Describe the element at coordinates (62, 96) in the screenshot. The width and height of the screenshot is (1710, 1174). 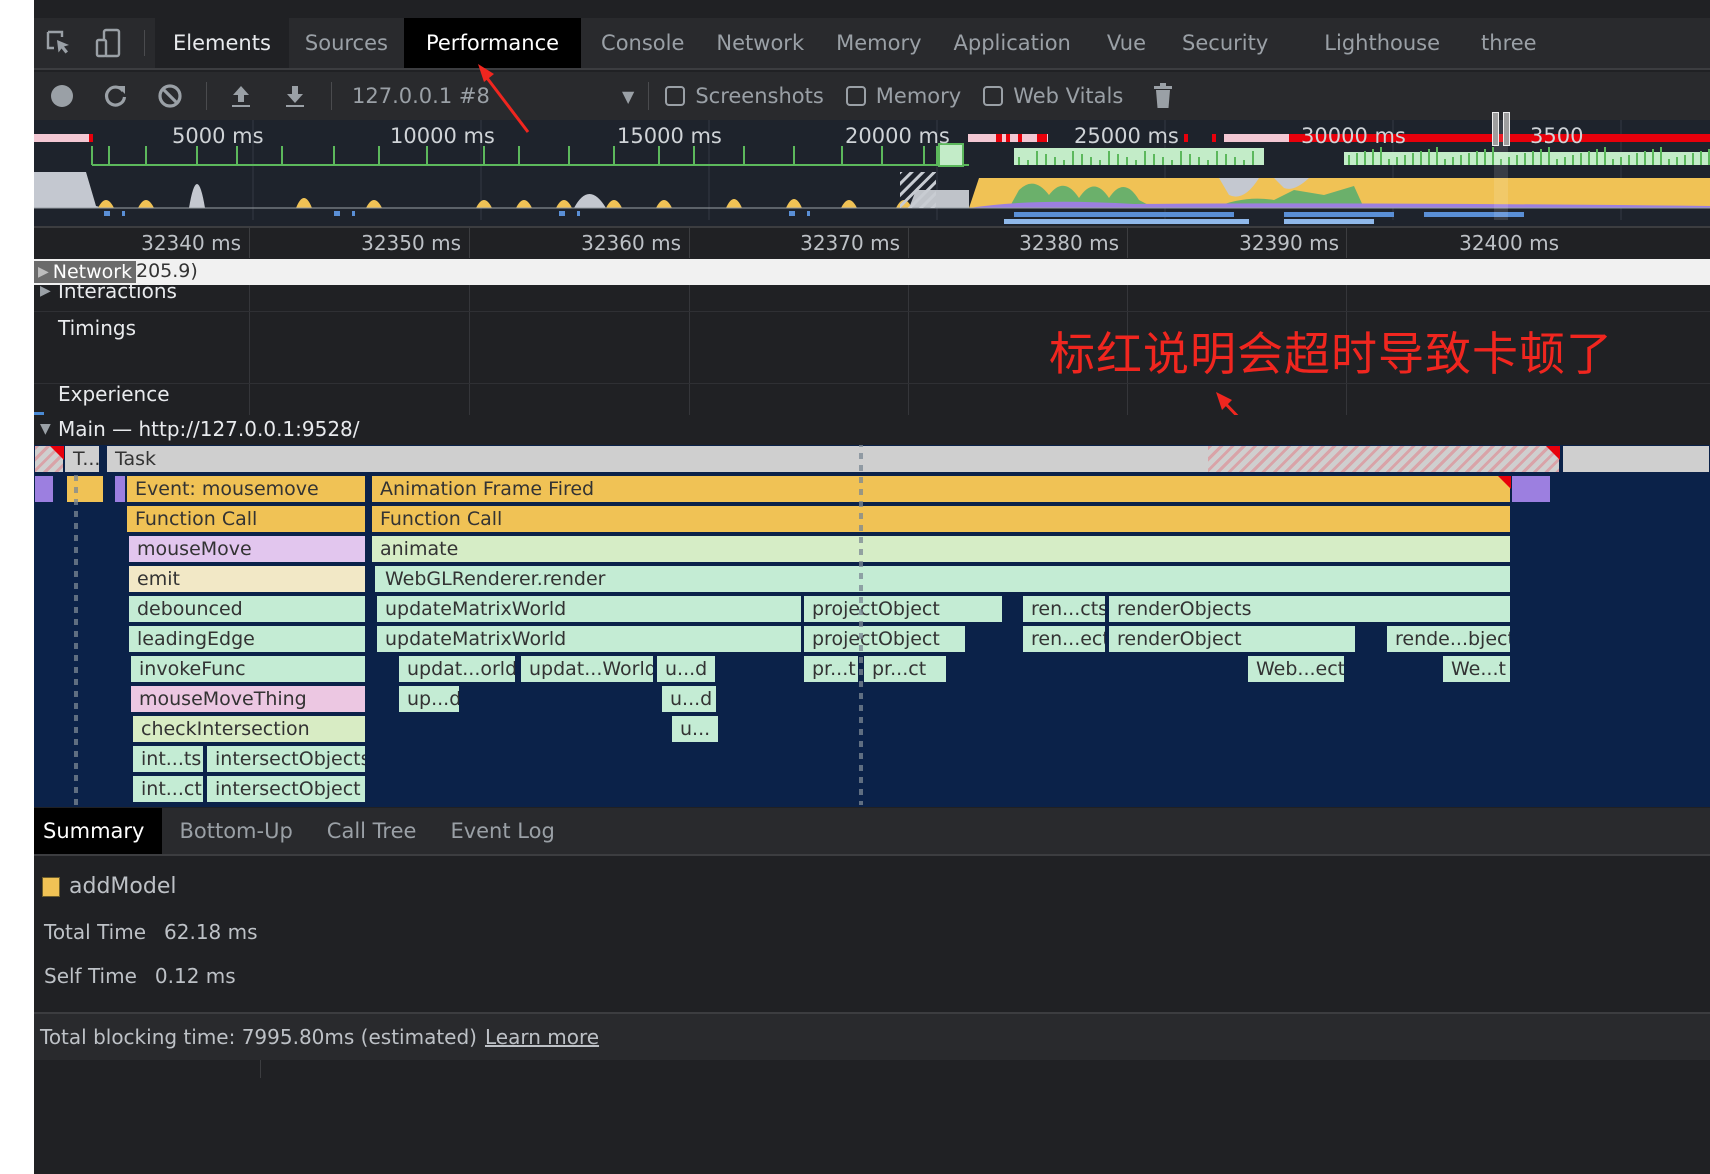
I see `record-icon` at that location.